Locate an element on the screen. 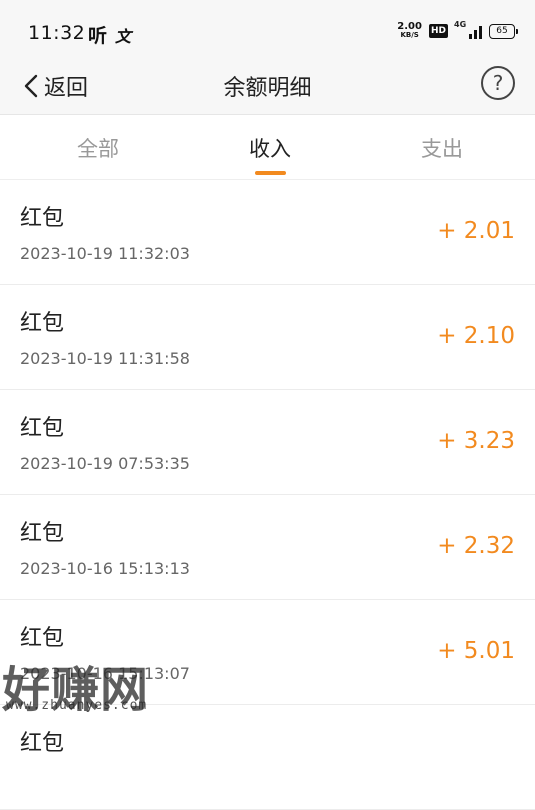 The image size is (535, 810). transaction-time: 2023-10-19 11:32:03 is located at coordinates (105, 253).